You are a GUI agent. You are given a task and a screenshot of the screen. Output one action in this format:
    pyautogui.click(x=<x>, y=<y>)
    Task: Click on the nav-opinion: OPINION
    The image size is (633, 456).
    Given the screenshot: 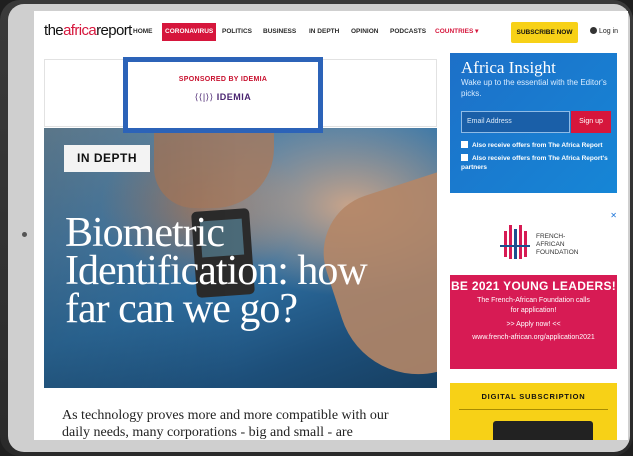 What is the action you would take?
    pyautogui.click(x=364, y=32)
    